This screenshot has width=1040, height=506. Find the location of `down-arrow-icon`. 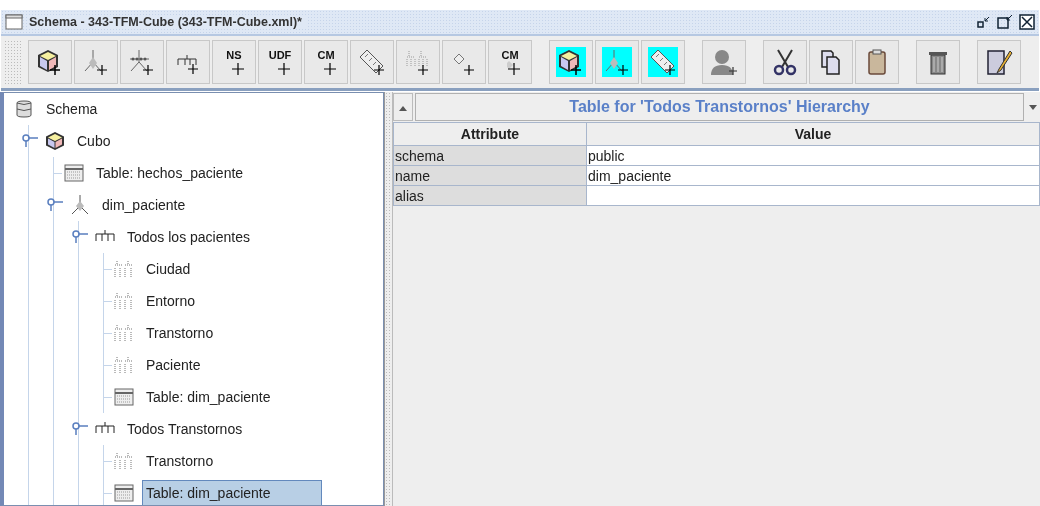

down-arrow-icon is located at coordinates (1033, 107).